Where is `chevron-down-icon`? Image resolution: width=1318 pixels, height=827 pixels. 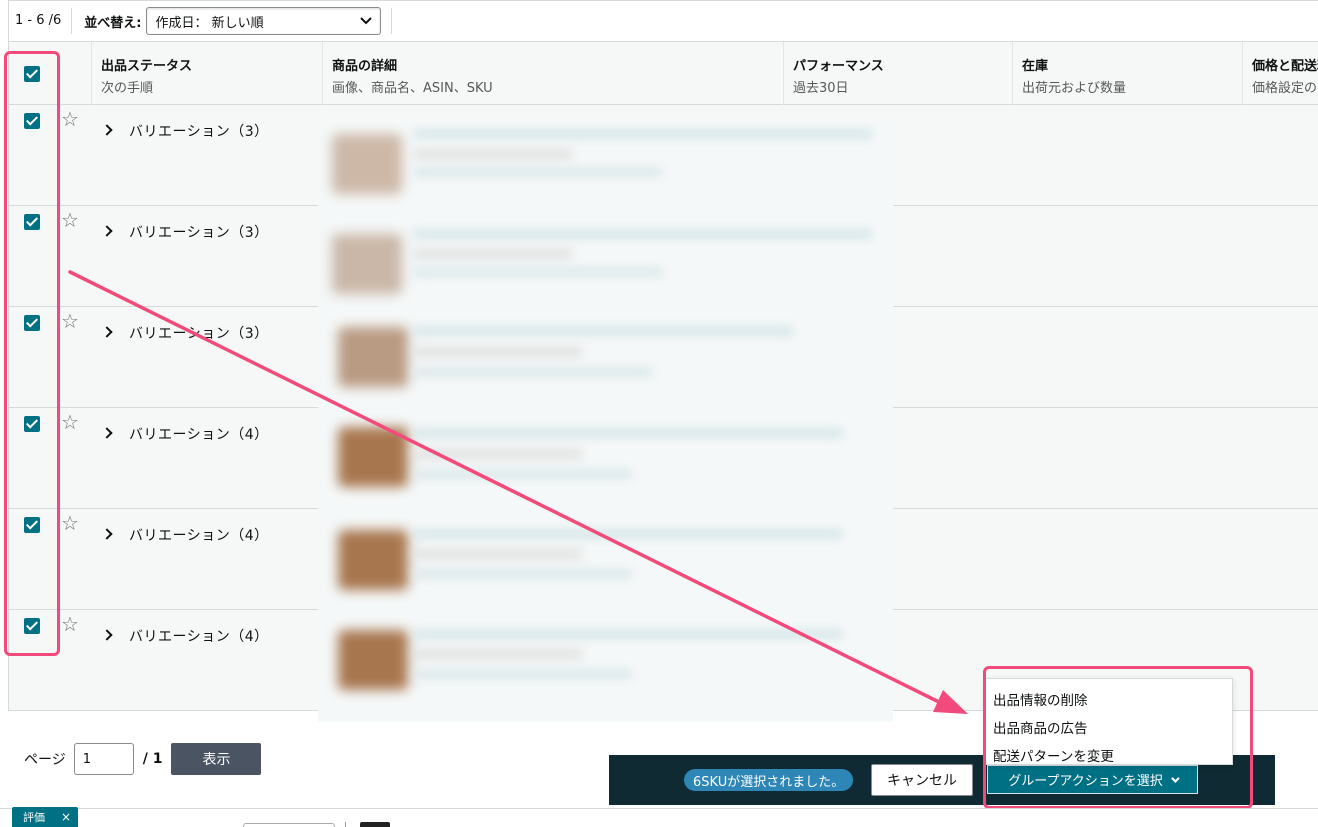 chevron-down-icon is located at coordinates (366, 21).